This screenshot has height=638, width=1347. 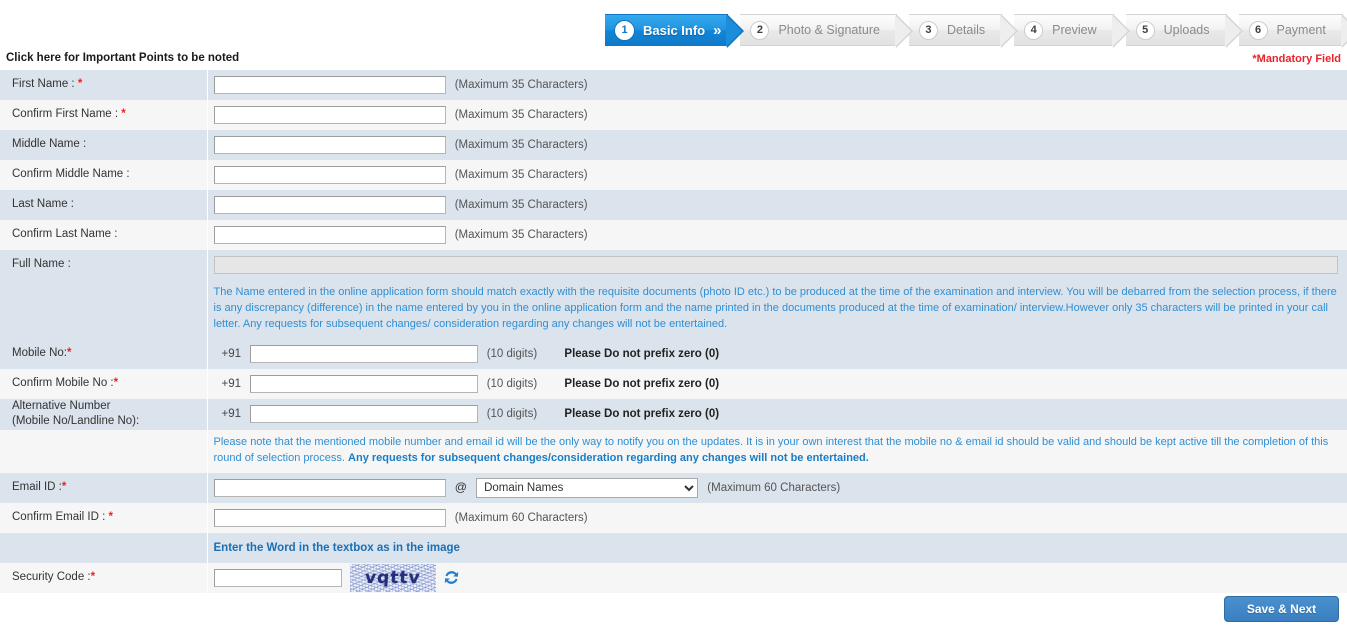 What do you see at coordinates (777, 145) in the screenshot?
I see `field-middle-name: (Maximum 35 Characters)` at bounding box center [777, 145].